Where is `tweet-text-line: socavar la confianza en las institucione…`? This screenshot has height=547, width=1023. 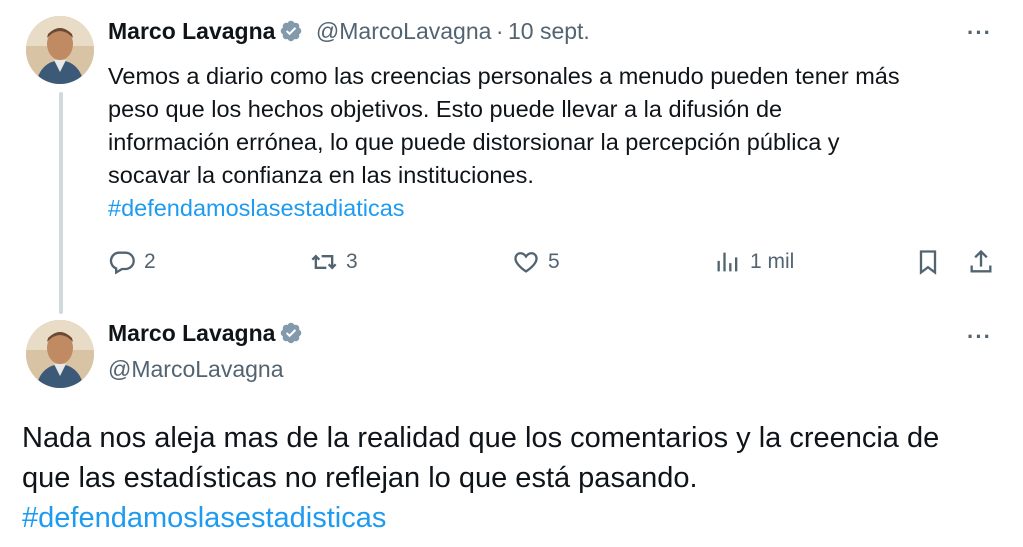 tweet-text-line: socavar la confianza en las institucione… is located at coordinates (321, 175).